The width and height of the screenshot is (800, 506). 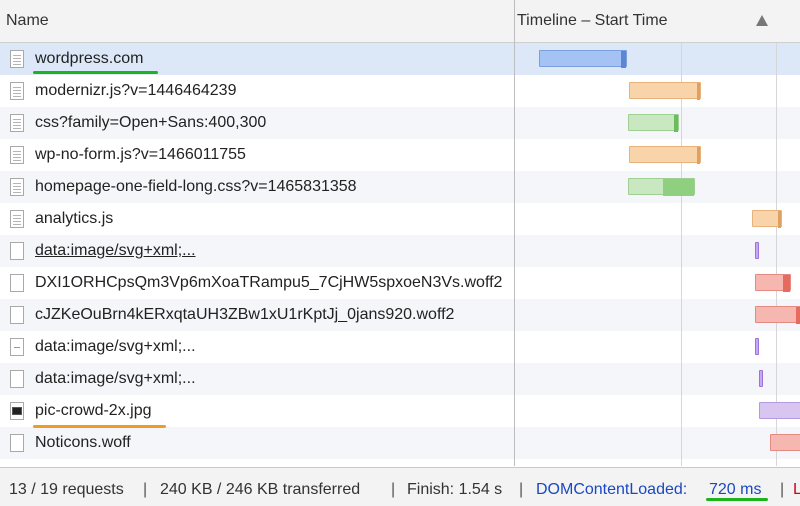 What do you see at coordinates (83, 443) in the screenshot?
I see `request-name: Noticons.woff` at bounding box center [83, 443].